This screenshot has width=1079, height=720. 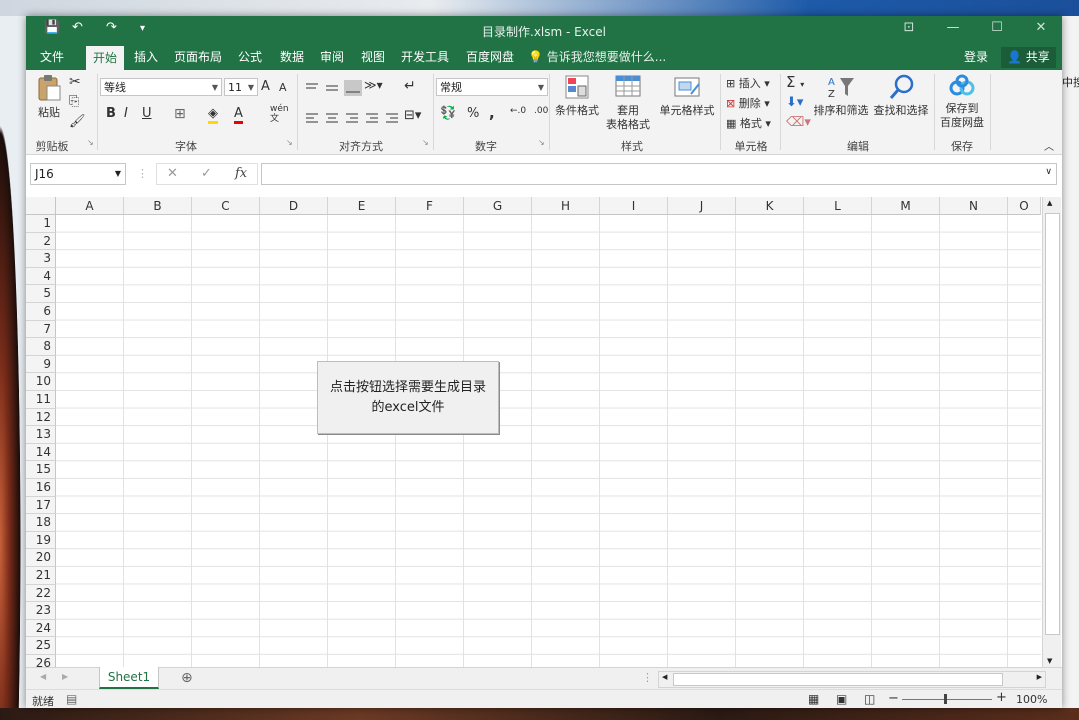 What do you see at coordinates (41, 628) in the screenshot?
I see `row-header: 24` at bounding box center [41, 628].